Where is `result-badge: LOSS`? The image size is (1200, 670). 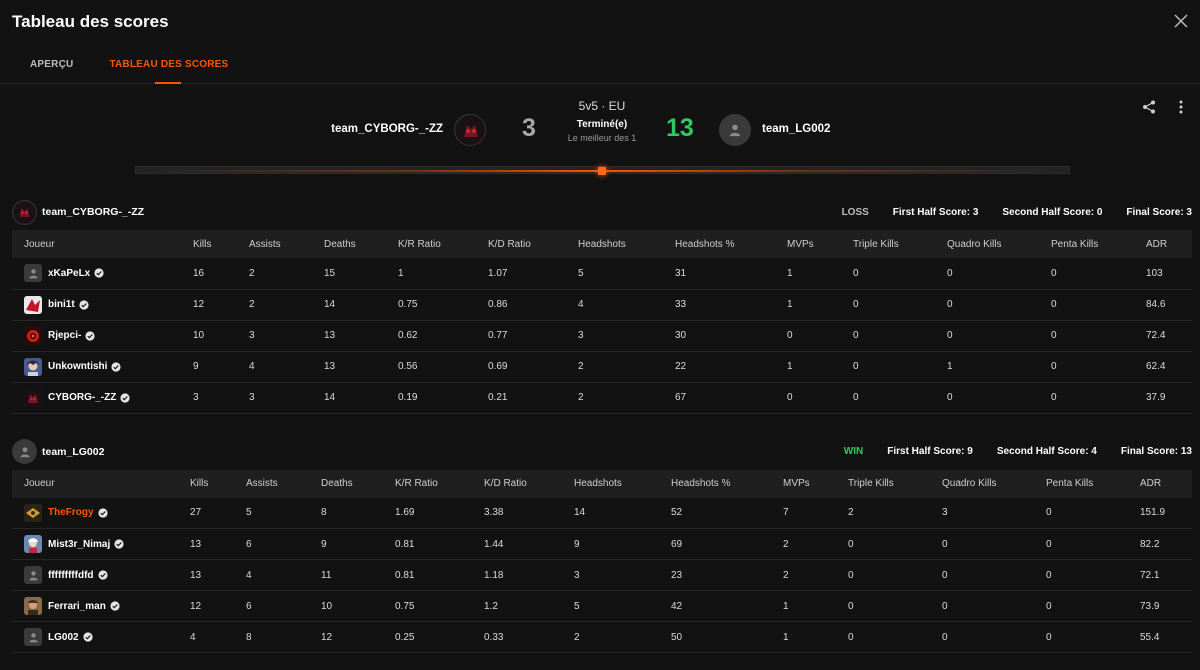 result-badge: LOSS is located at coordinates (855, 212).